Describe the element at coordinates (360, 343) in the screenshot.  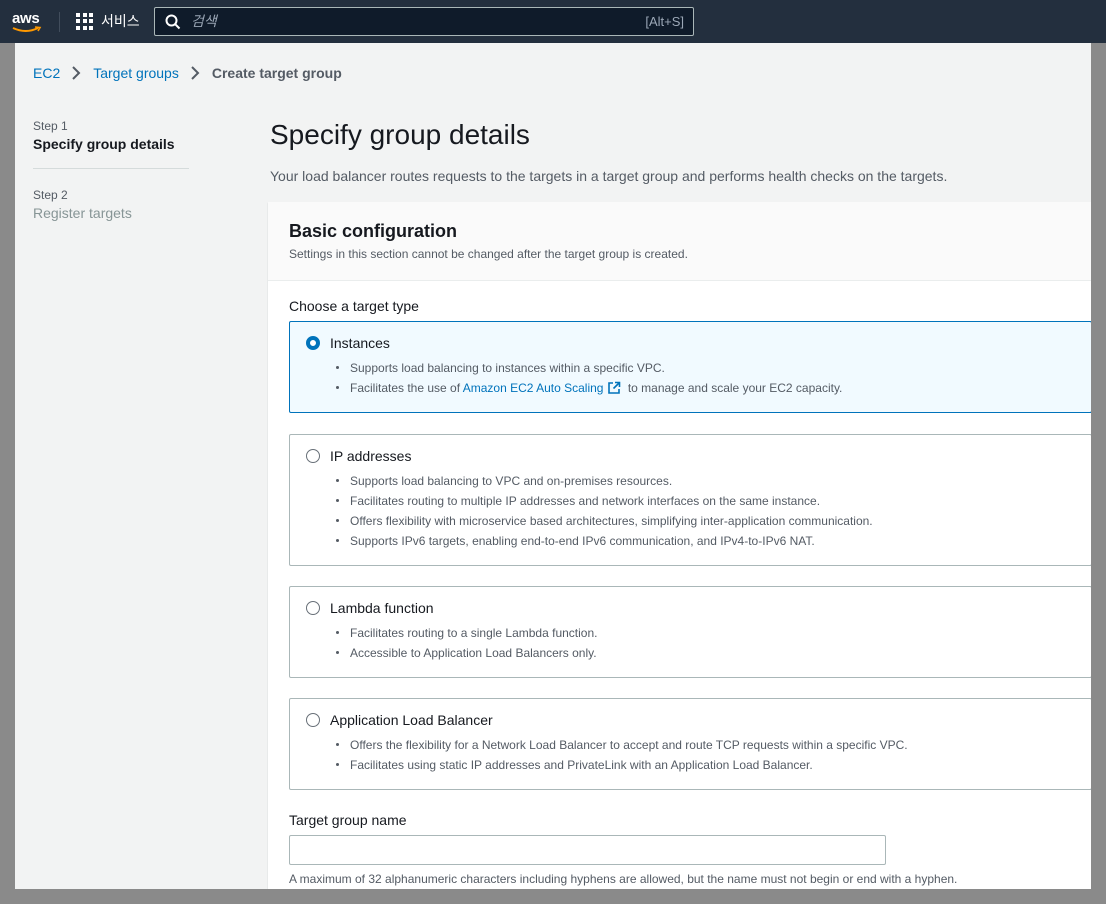
I see `tile-title: Instances` at that location.